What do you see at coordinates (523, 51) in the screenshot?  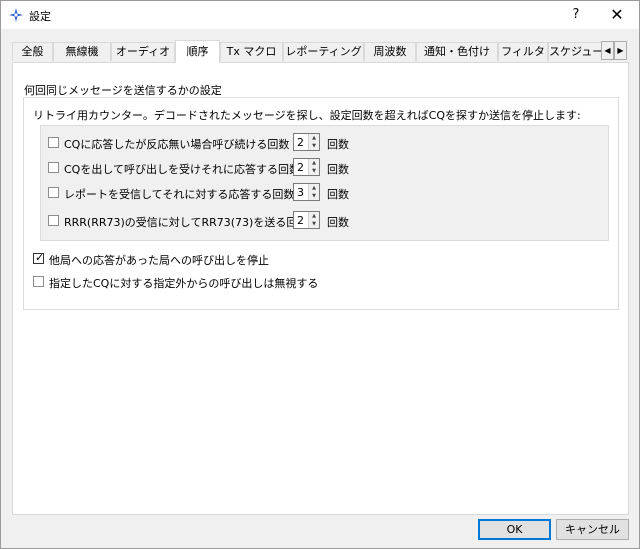 I see `tab-filters: フィルタ` at bounding box center [523, 51].